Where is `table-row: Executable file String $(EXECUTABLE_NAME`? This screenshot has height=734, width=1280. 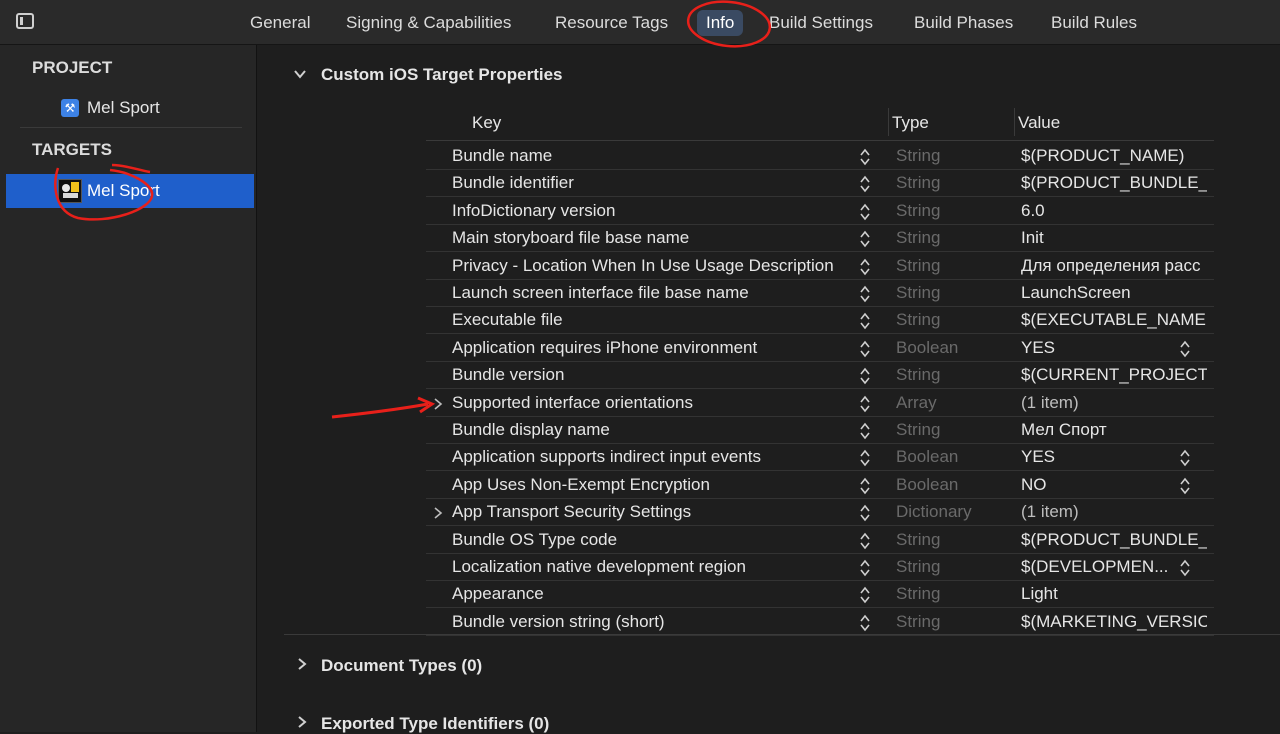
table-row: Executable file String $(EXECUTABLE_NAME is located at coordinates (820, 320).